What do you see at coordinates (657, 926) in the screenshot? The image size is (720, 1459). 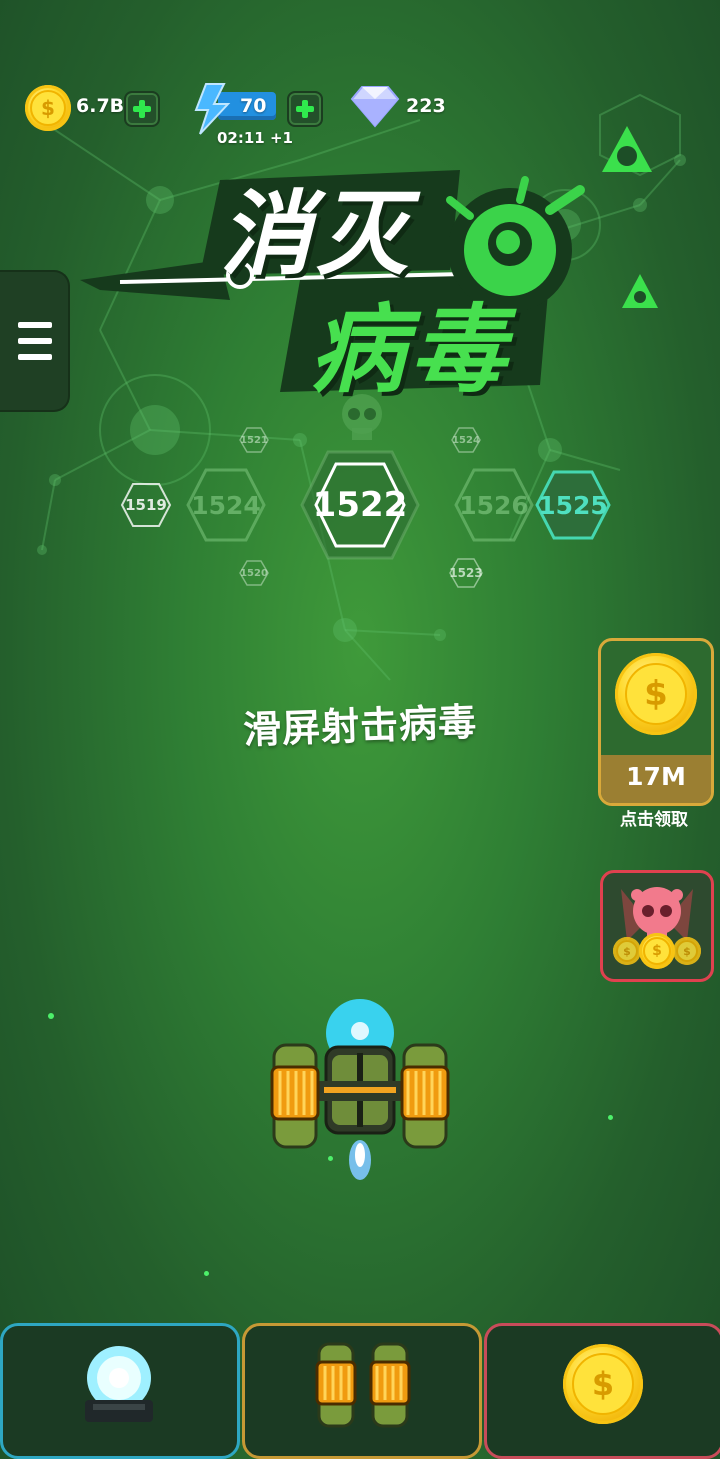 I see `virus-bounty-button: $ $ $` at bounding box center [657, 926].